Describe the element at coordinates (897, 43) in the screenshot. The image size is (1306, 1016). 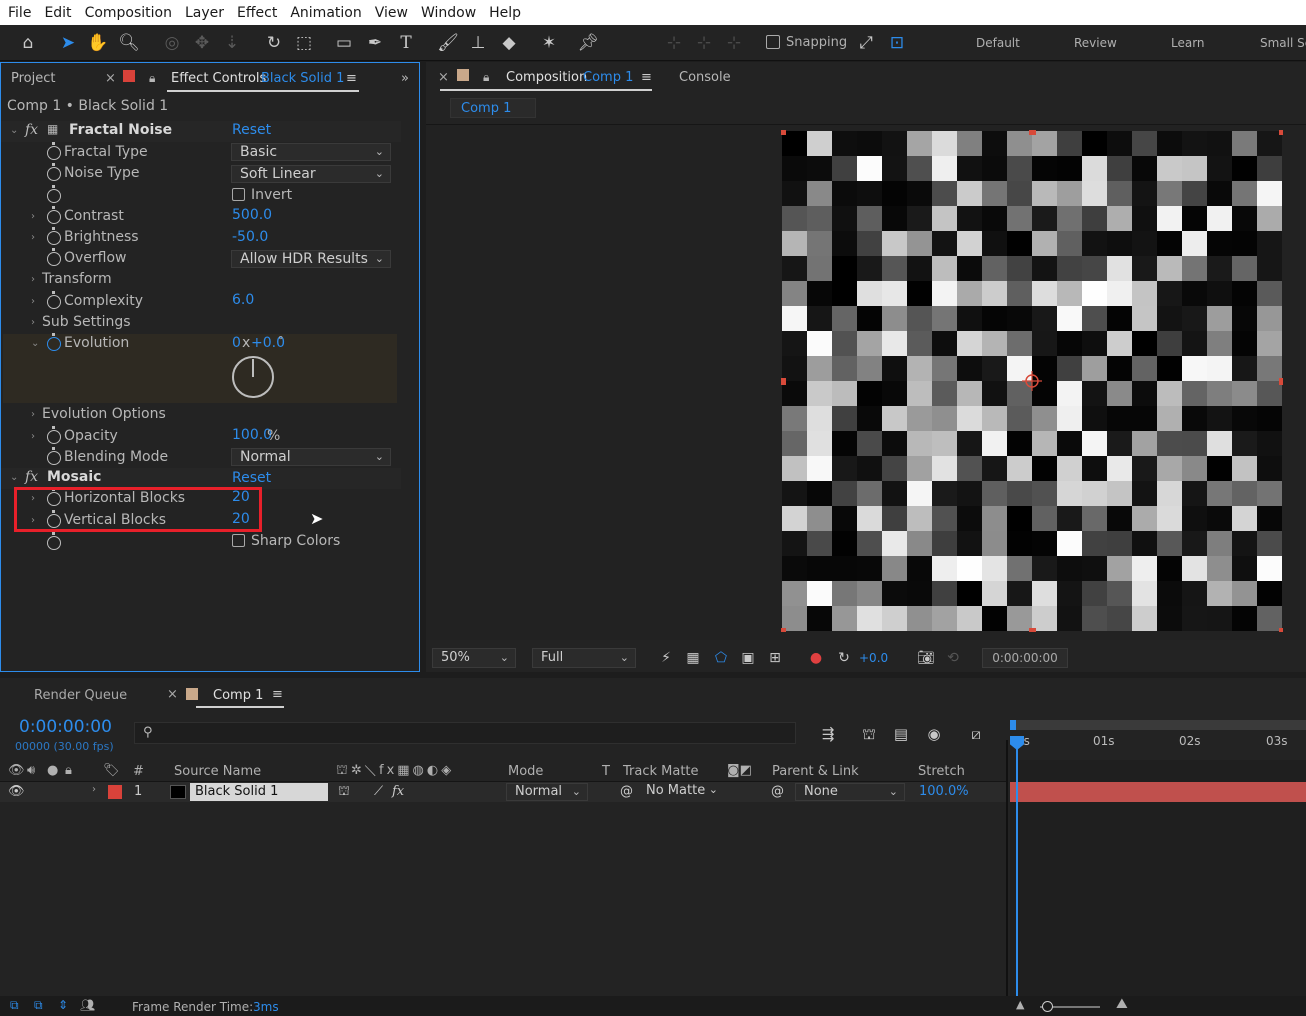
I see `snap-target-icon: ⊡` at that location.